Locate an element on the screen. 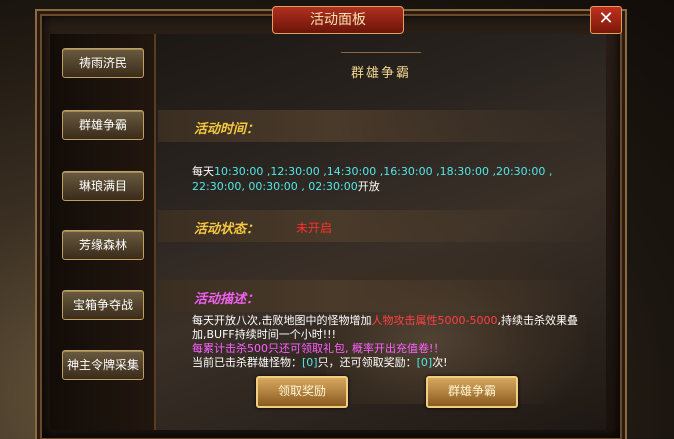 The height and width of the screenshot is (439, 674). attack-bonus-text: 人物攻击属性5000-5000 is located at coordinates (434, 320).